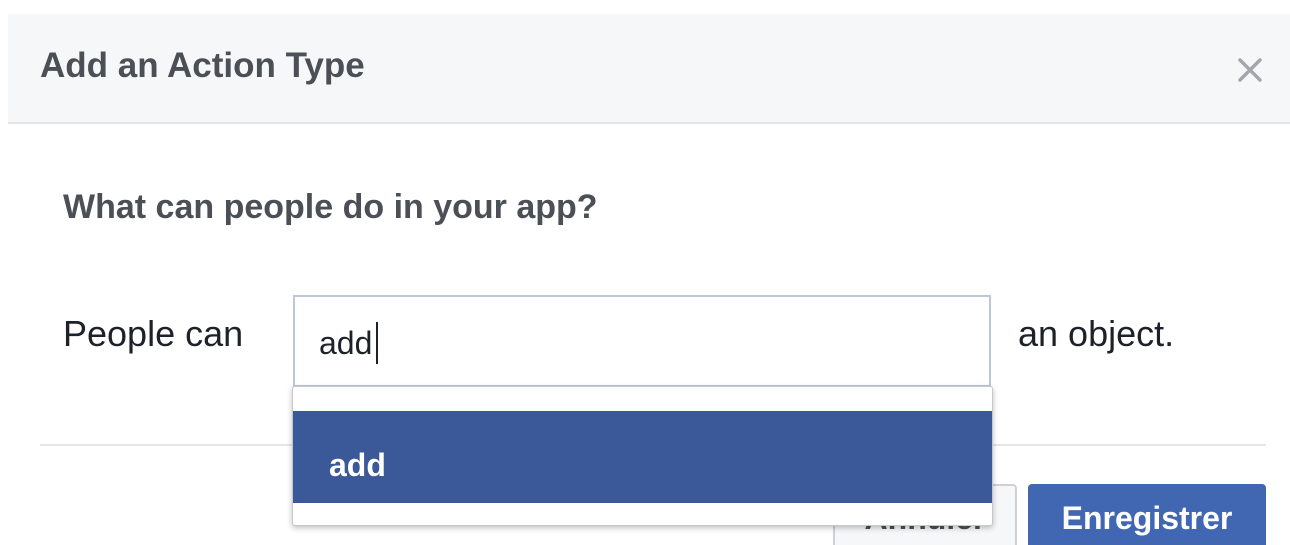  What do you see at coordinates (377, 343) in the screenshot?
I see `text-caret` at bounding box center [377, 343].